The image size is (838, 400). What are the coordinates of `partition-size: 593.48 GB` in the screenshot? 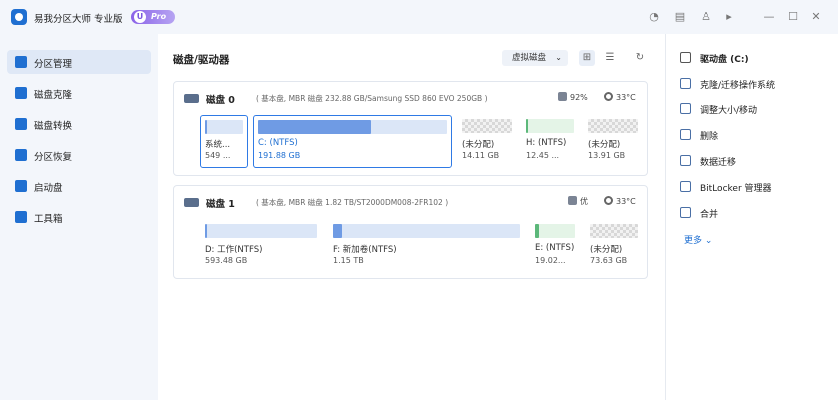 It's located at (226, 260).